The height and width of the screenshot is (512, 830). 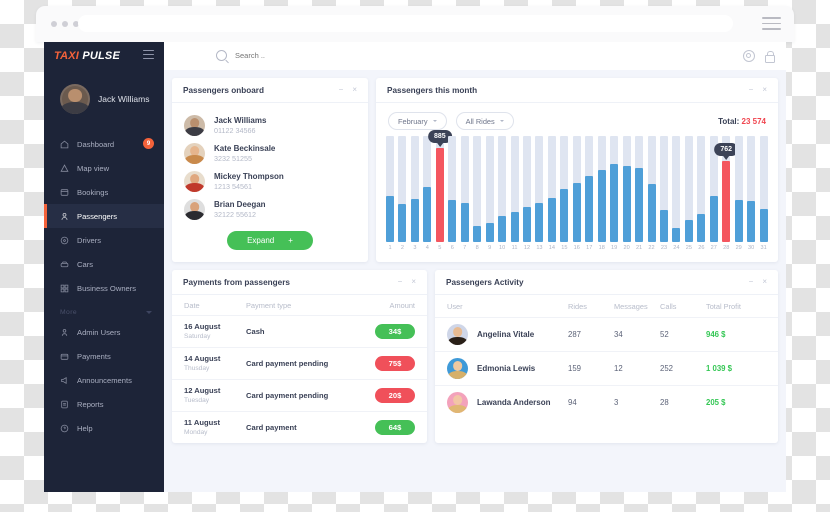 I want to click on expand-button: Expand +, so click(x=270, y=240).